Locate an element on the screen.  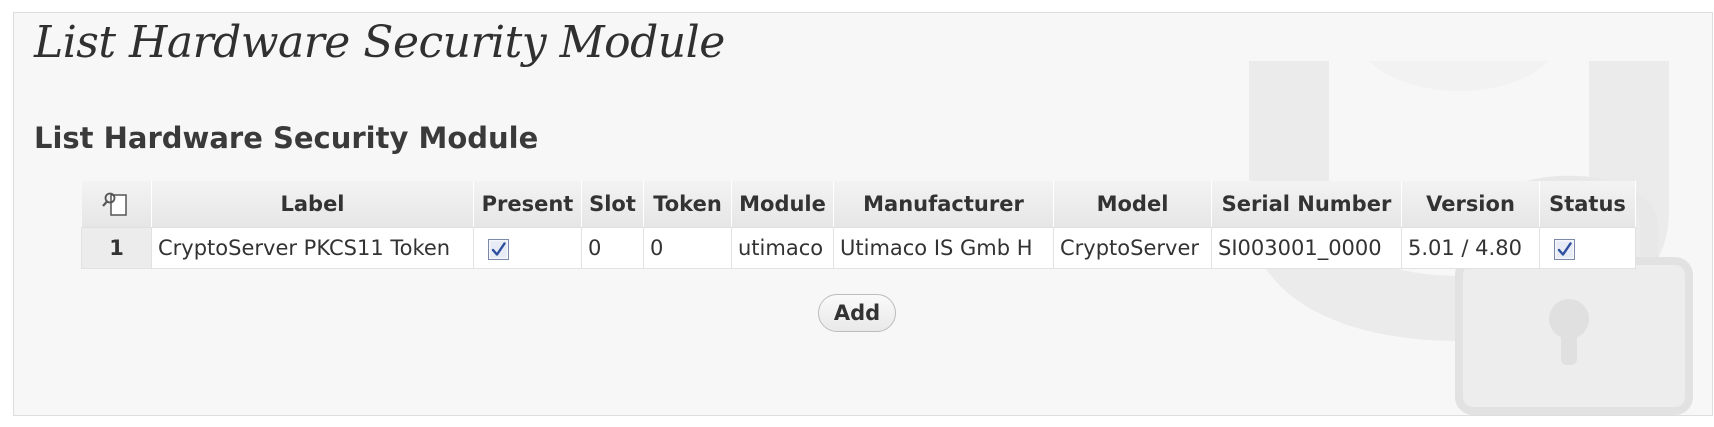
add-button: Add is located at coordinates (857, 313).